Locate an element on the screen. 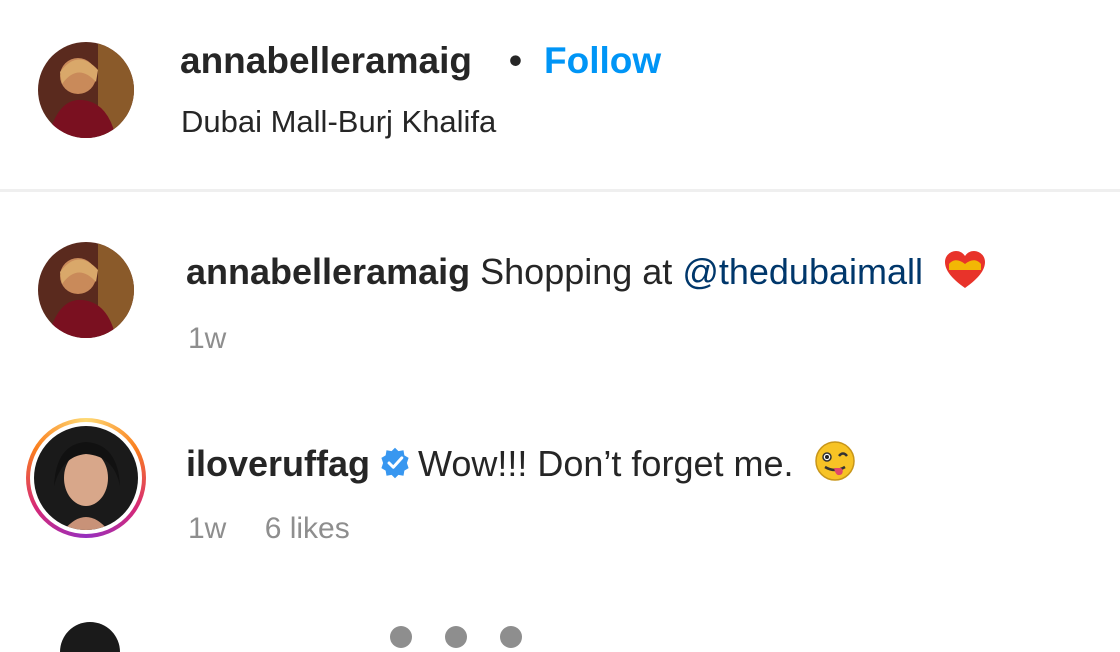 Image resolution: width=1120 pixels, height=652 pixels. winking-tongue-emoji-icon is located at coordinates (835, 465).